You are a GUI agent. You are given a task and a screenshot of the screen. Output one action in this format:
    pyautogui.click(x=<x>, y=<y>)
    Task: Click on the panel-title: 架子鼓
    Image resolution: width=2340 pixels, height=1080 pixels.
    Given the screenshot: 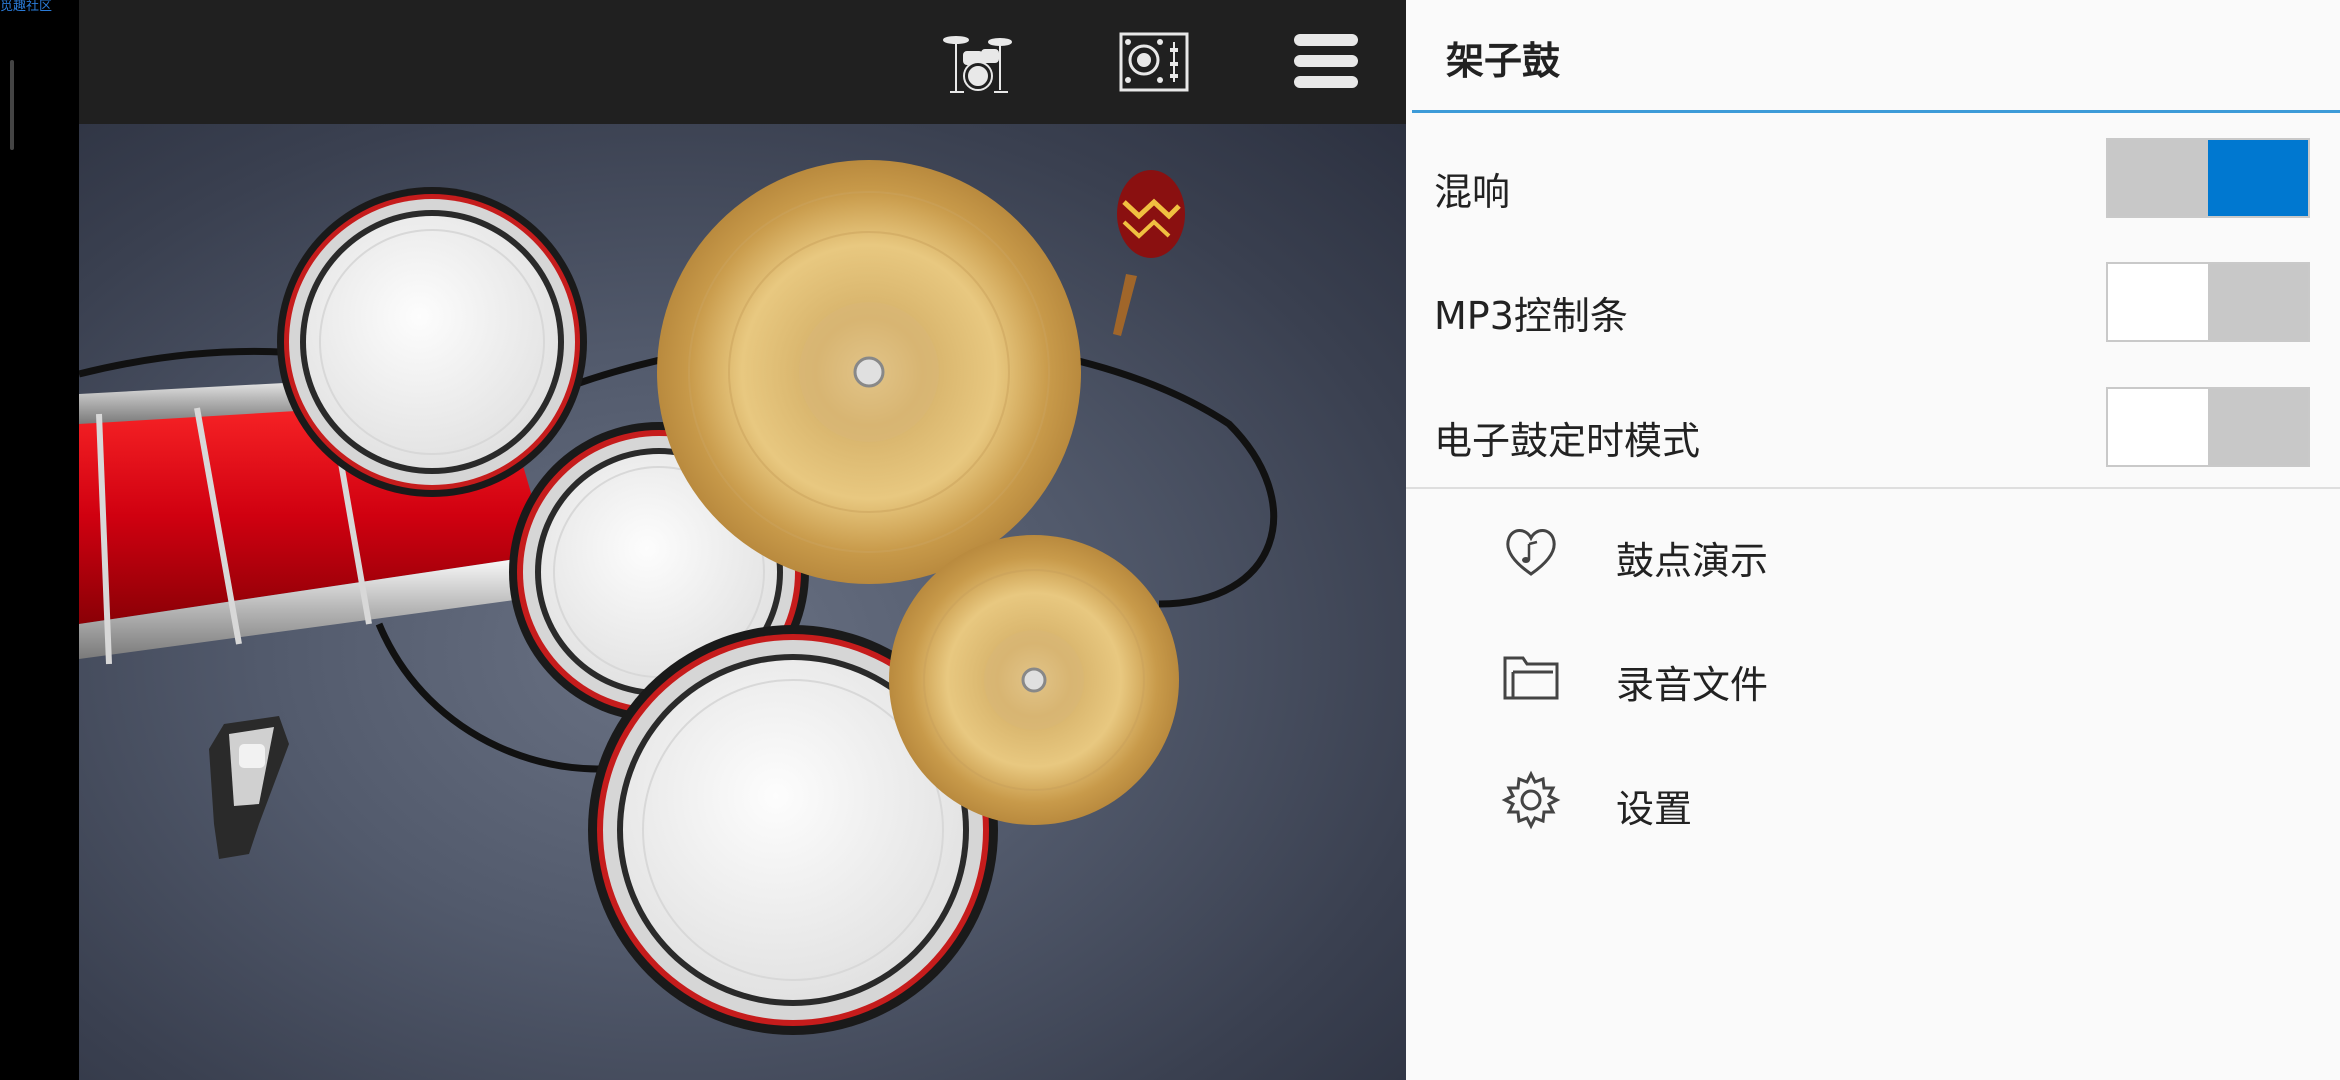 What is the action you would take?
    pyautogui.click(x=1503, y=61)
    